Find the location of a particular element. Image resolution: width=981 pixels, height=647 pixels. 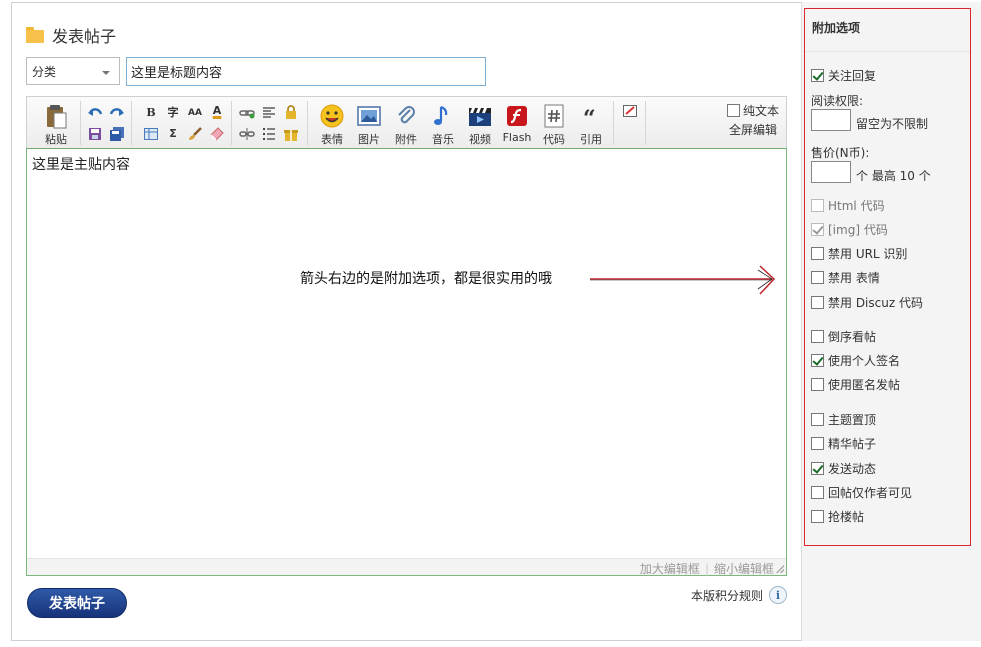

extra-options-title: 附加选项 is located at coordinates (887, 30).